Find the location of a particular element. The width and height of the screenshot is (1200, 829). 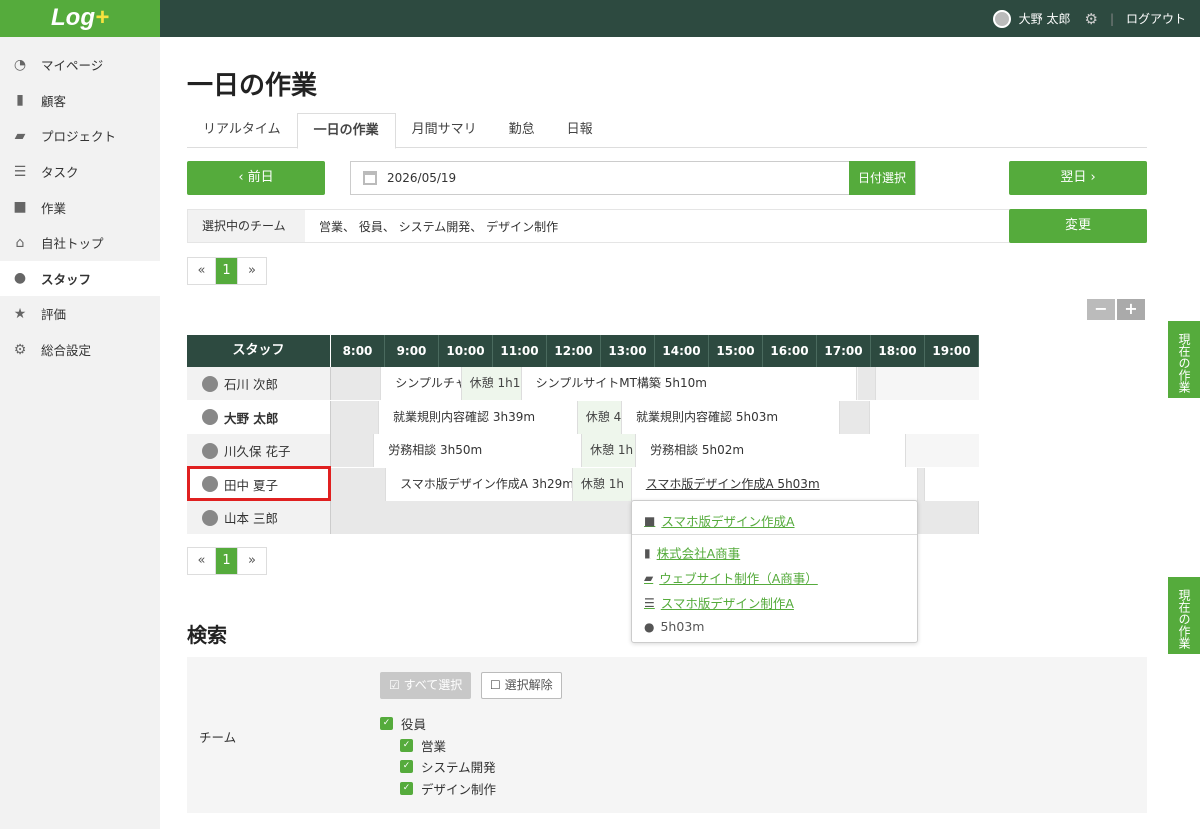

tab-3: 勤怠 is located at coordinates (522, 130).